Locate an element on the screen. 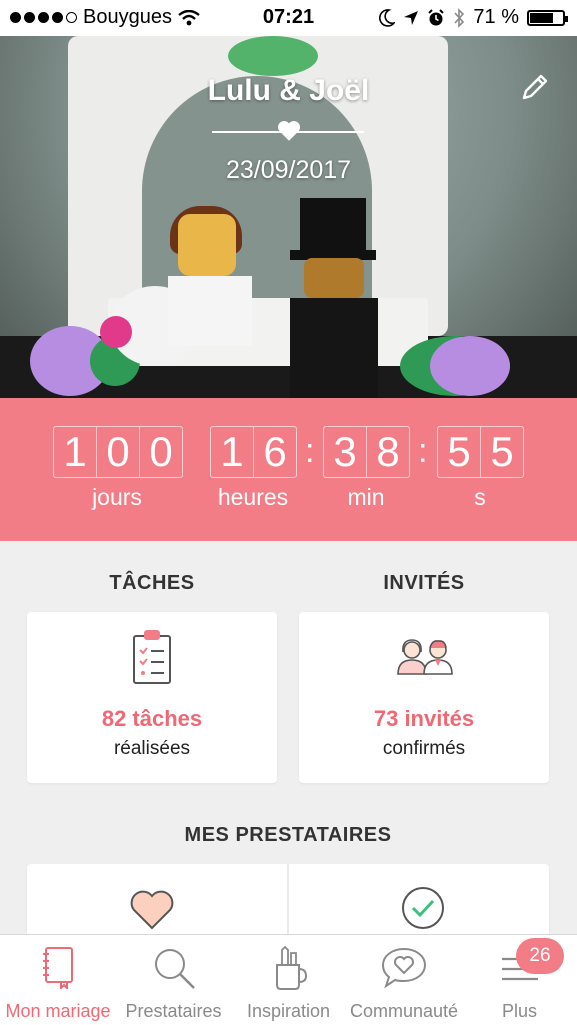  tasks-card: 82 tâches réalisées is located at coordinates (152, 697).